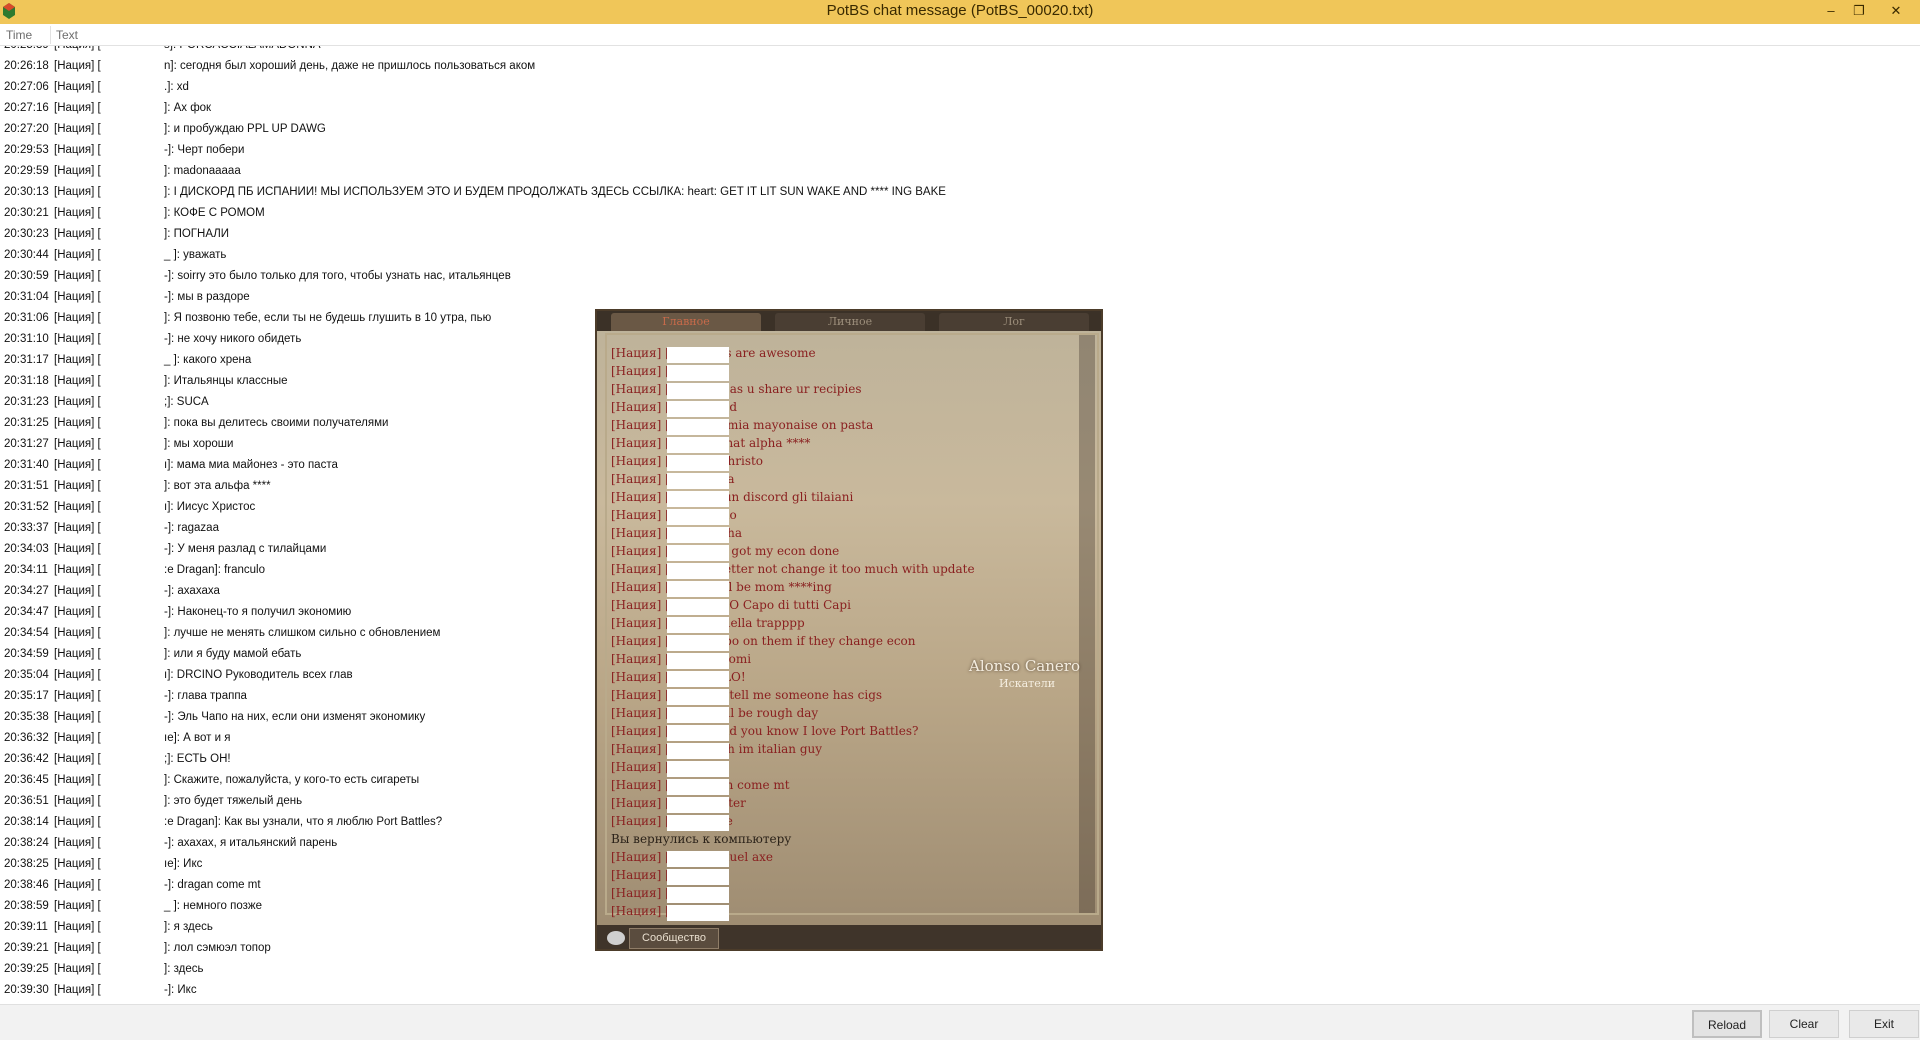  What do you see at coordinates (26, 612) in the screenshot?
I see `log-time: 20:34:47` at bounding box center [26, 612].